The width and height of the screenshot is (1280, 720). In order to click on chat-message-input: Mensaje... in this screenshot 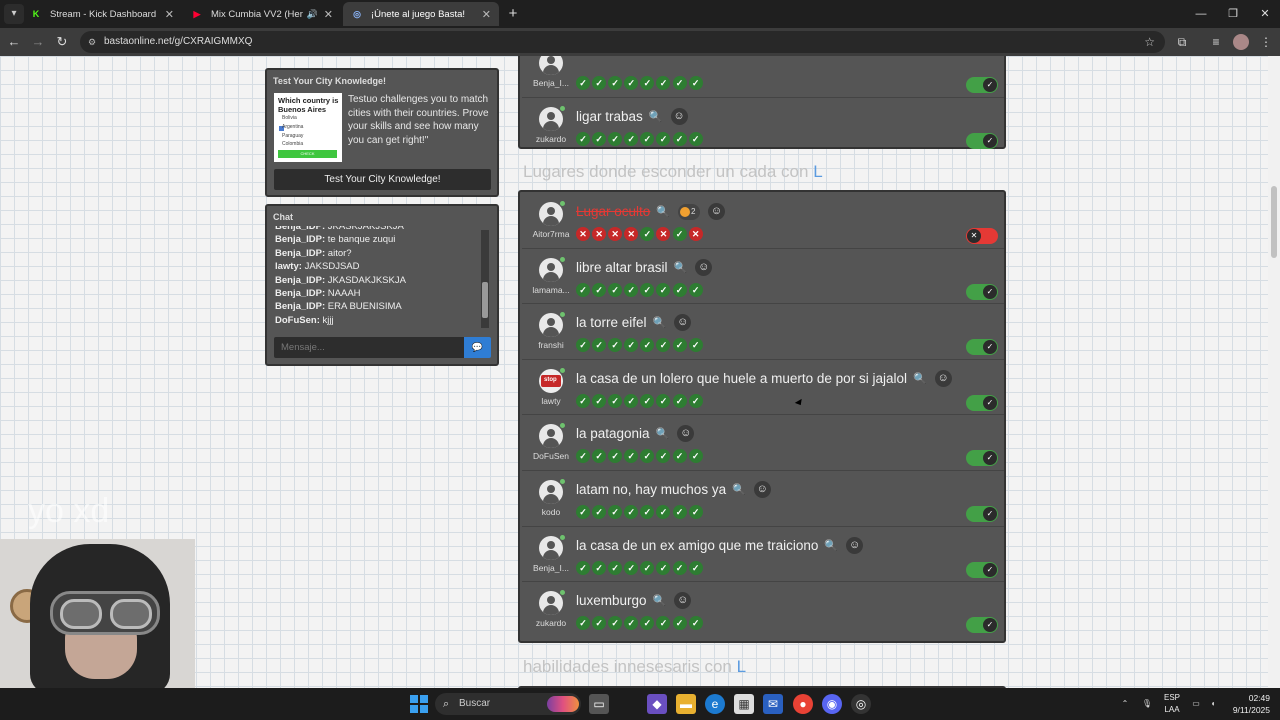, I will do `click(369, 347)`.